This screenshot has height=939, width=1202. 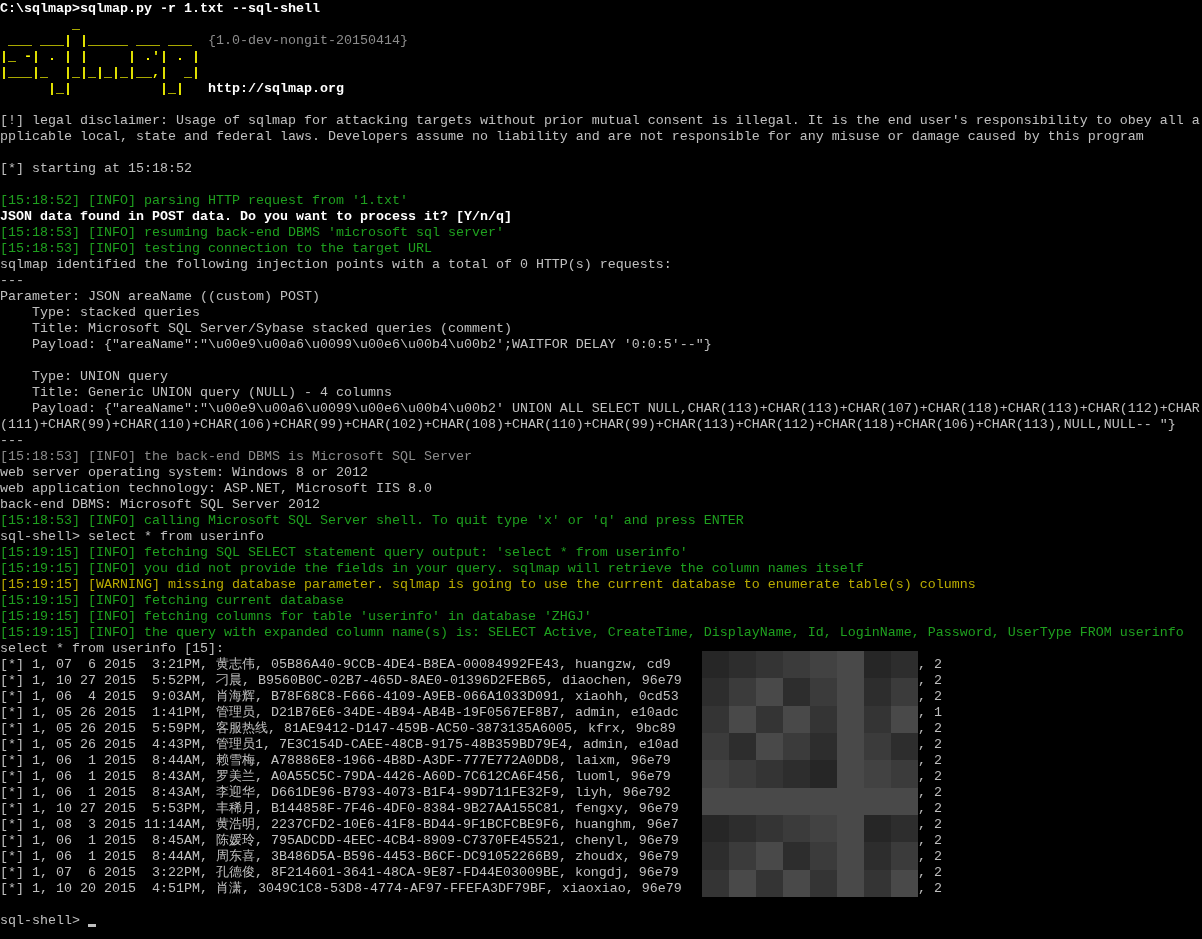 What do you see at coordinates (112, 648) in the screenshot?
I see `terminal-line: select * from userinfo [15]:` at bounding box center [112, 648].